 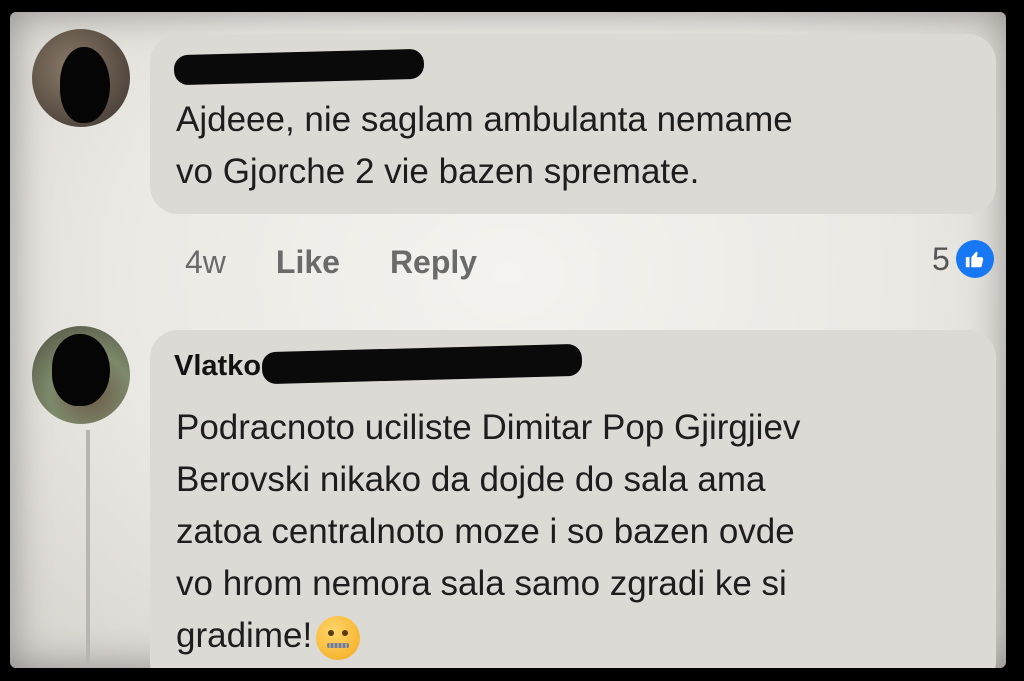 What do you see at coordinates (81, 78) in the screenshot?
I see `commenter-1-avatar` at bounding box center [81, 78].